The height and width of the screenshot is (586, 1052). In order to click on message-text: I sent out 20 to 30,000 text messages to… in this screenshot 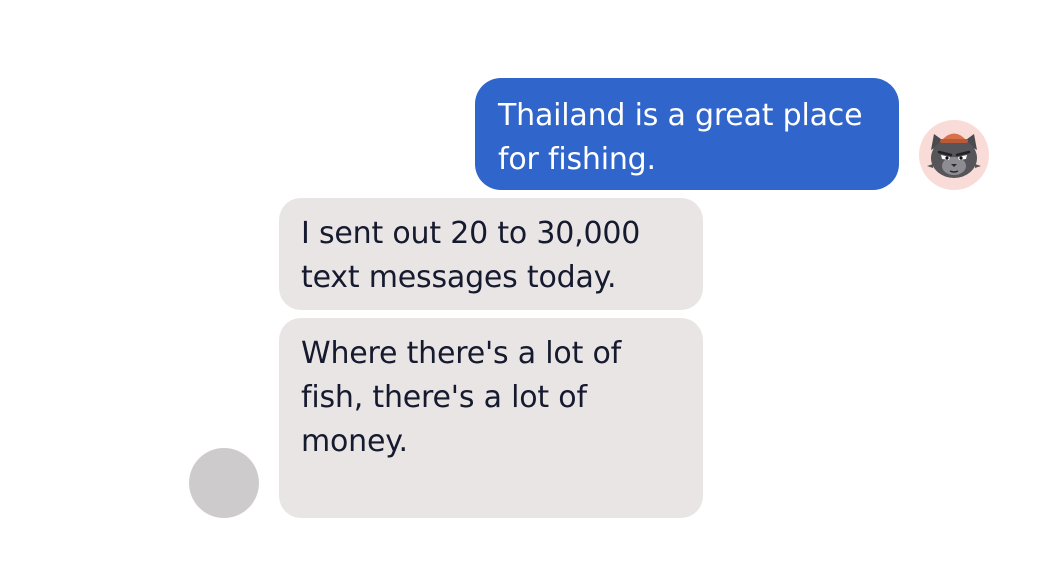, I will do `click(471, 255)`.